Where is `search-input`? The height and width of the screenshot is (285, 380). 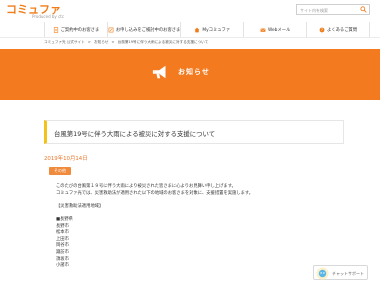
search-input is located at coordinates (330, 10).